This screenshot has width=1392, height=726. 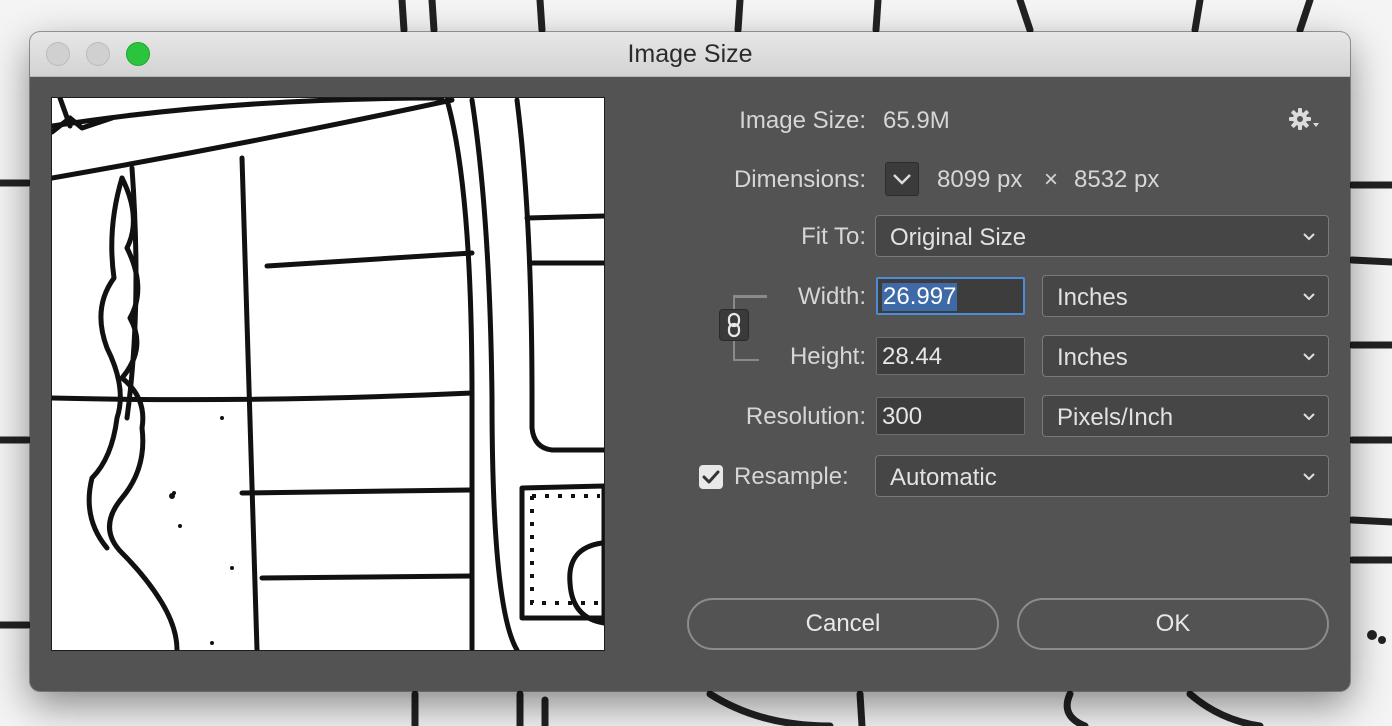 I want to click on fit-to-select: Original Size, so click(x=1102, y=236).